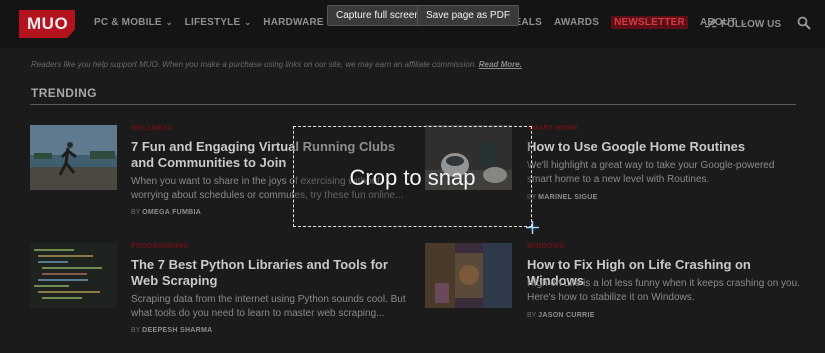 Image resolution: width=825 pixels, height=353 pixels. I want to click on share-icon: ⎇, so click(710, 24).